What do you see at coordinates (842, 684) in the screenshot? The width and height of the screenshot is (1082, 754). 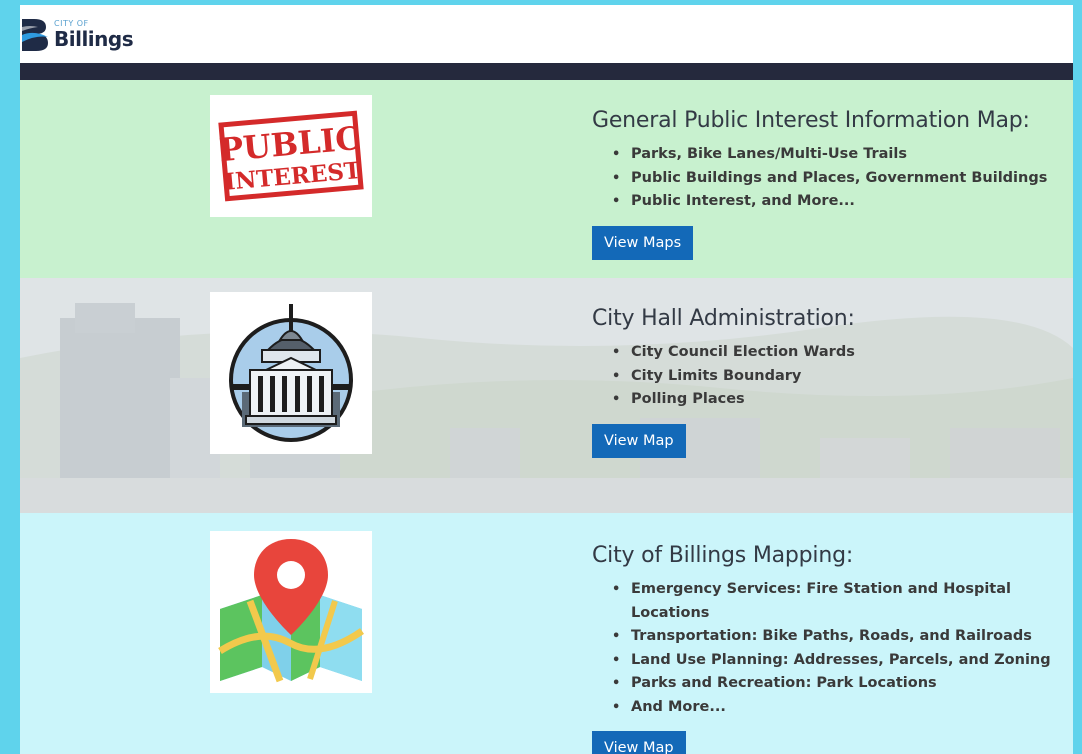 I see `list-item: Parks and Recreation: Park Locations` at bounding box center [842, 684].